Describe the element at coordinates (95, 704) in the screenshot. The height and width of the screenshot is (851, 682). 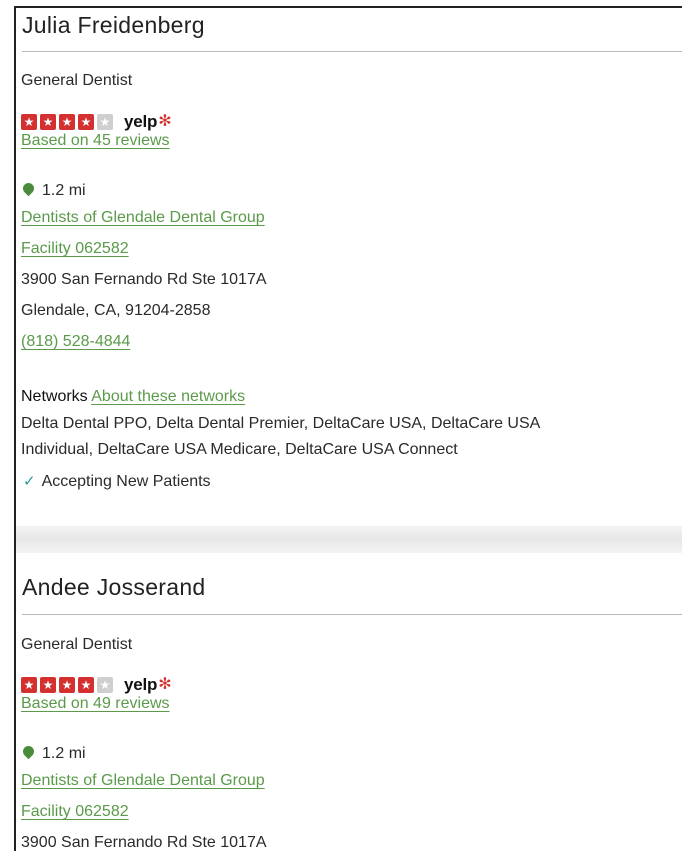
I see `reviews-link: Based on 49 reviews` at that location.